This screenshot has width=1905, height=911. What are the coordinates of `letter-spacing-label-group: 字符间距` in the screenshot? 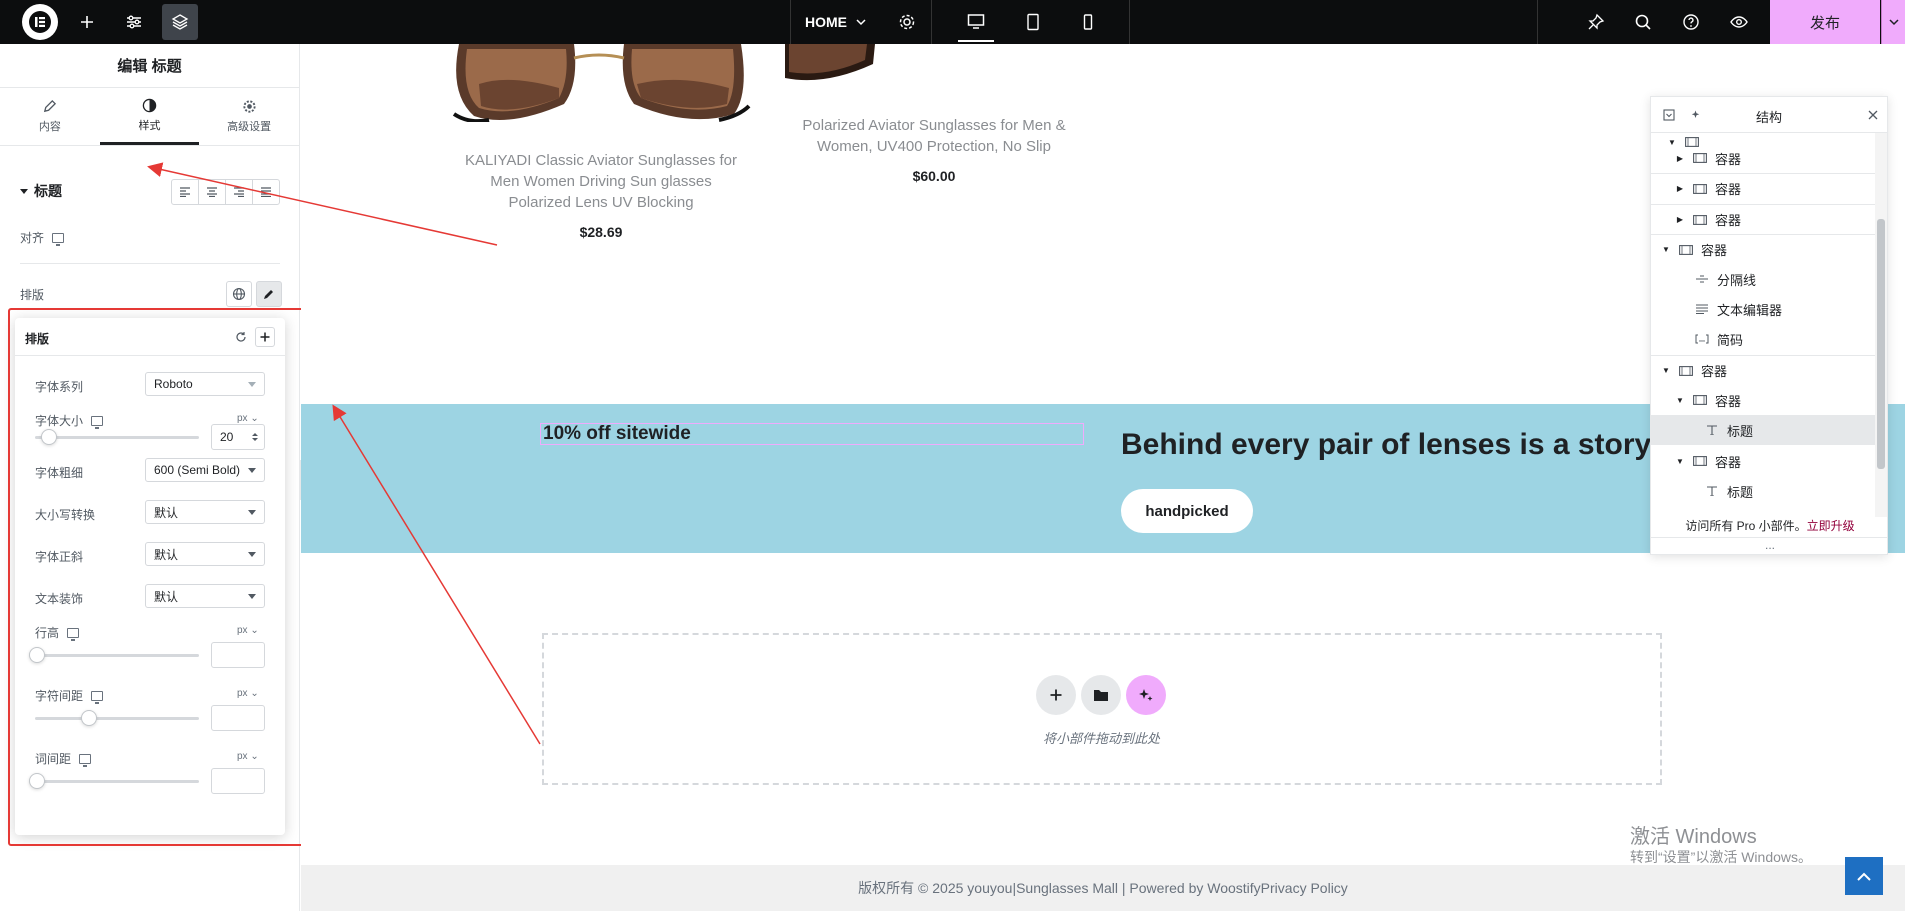 It's located at (69, 695).